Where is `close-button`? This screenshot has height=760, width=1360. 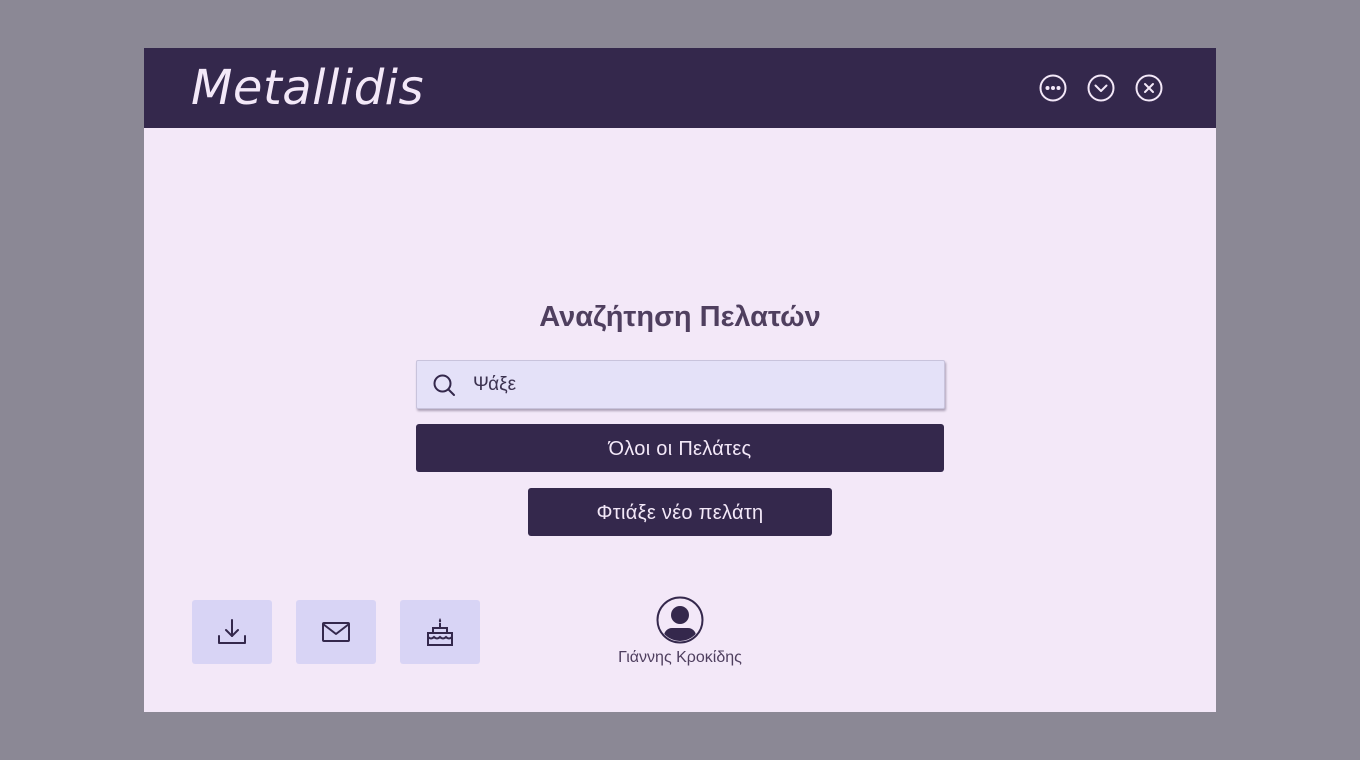
close-button is located at coordinates (1149, 88).